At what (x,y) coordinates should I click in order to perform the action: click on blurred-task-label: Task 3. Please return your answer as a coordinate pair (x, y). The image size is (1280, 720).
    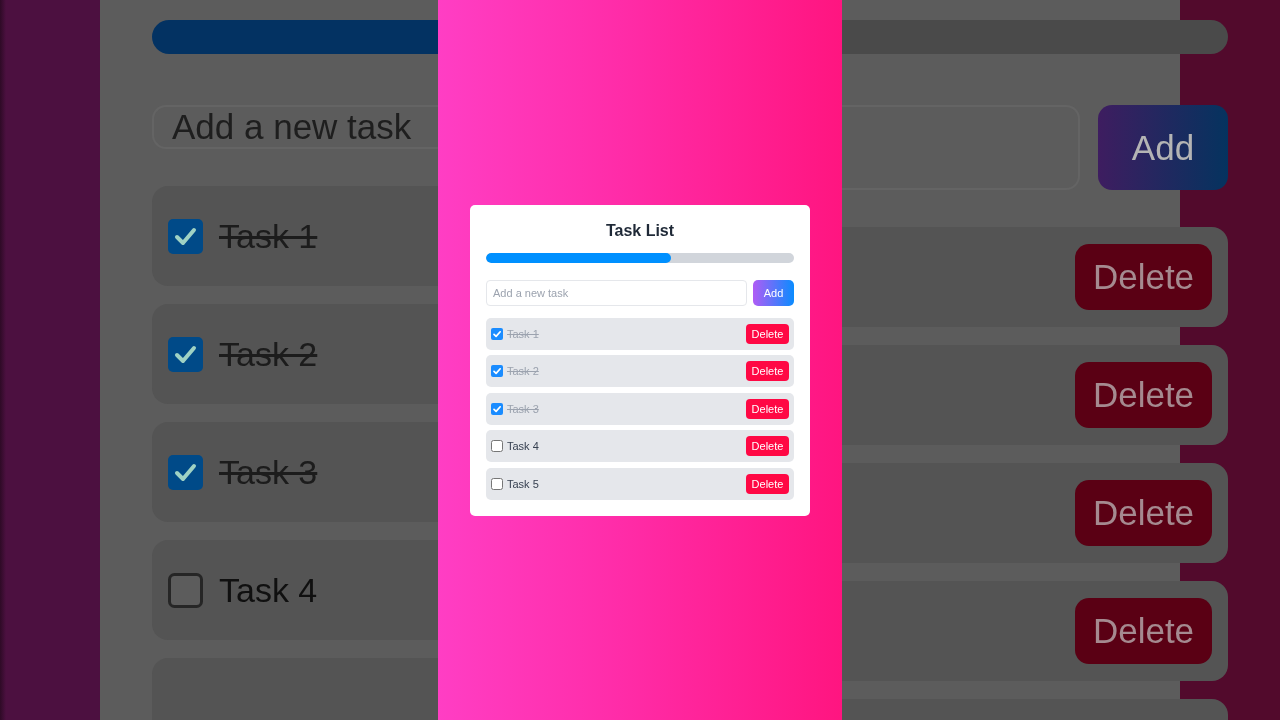
    Looking at the image, I should click on (268, 472).